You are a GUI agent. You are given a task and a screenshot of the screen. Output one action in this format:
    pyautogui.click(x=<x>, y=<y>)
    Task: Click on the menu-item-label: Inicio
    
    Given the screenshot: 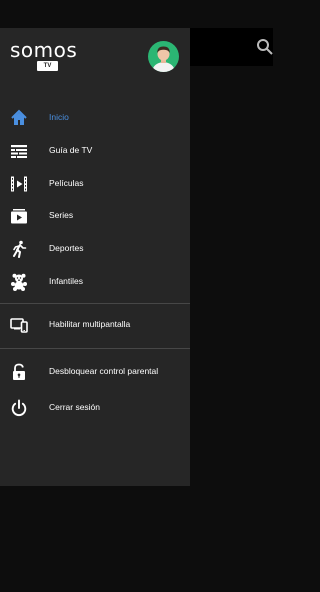 What is the action you would take?
    pyautogui.click(x=59, y=117)
    